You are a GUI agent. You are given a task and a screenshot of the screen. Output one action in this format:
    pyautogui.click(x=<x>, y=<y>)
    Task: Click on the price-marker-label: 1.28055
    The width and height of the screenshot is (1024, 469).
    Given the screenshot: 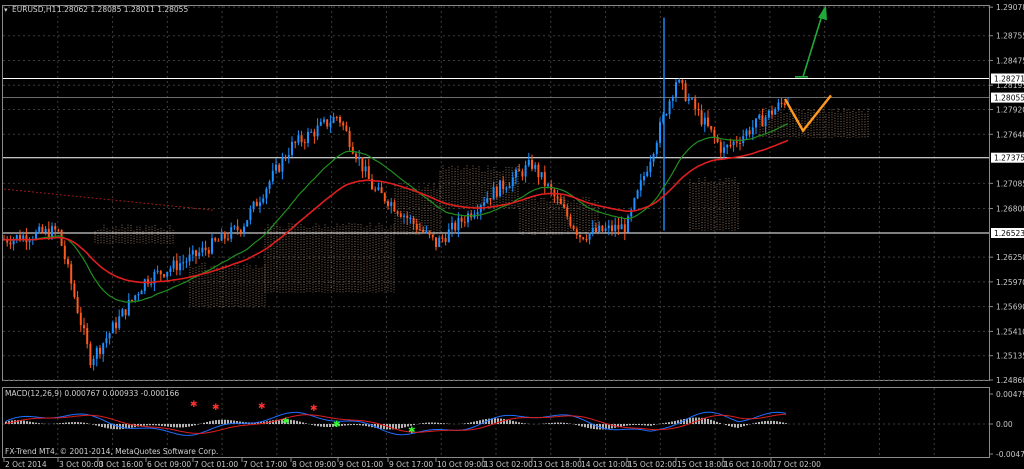 What is the action you would take?
    pyautogui.click(x=1009, y=98)
    